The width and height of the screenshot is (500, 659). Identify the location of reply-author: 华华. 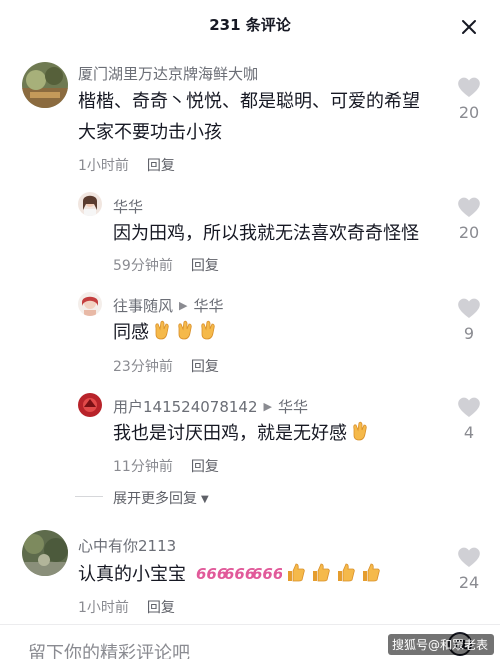
(128, 206).